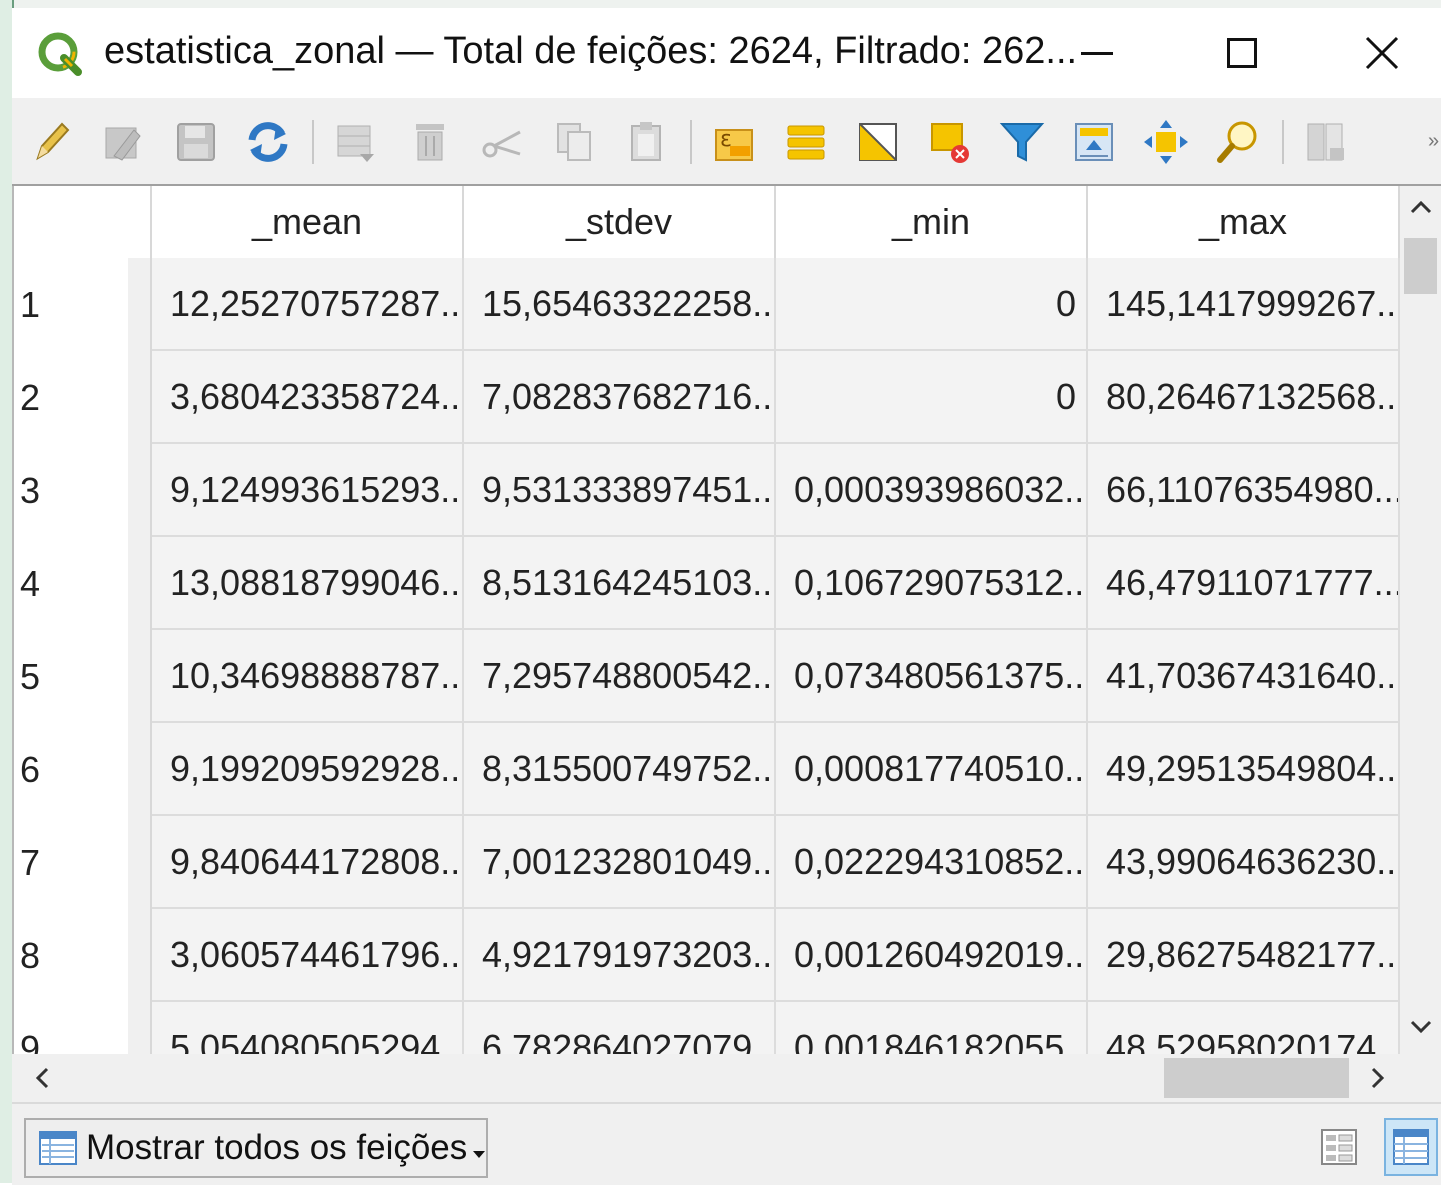  I want to click on add-feature-icon, so click(356, 142).